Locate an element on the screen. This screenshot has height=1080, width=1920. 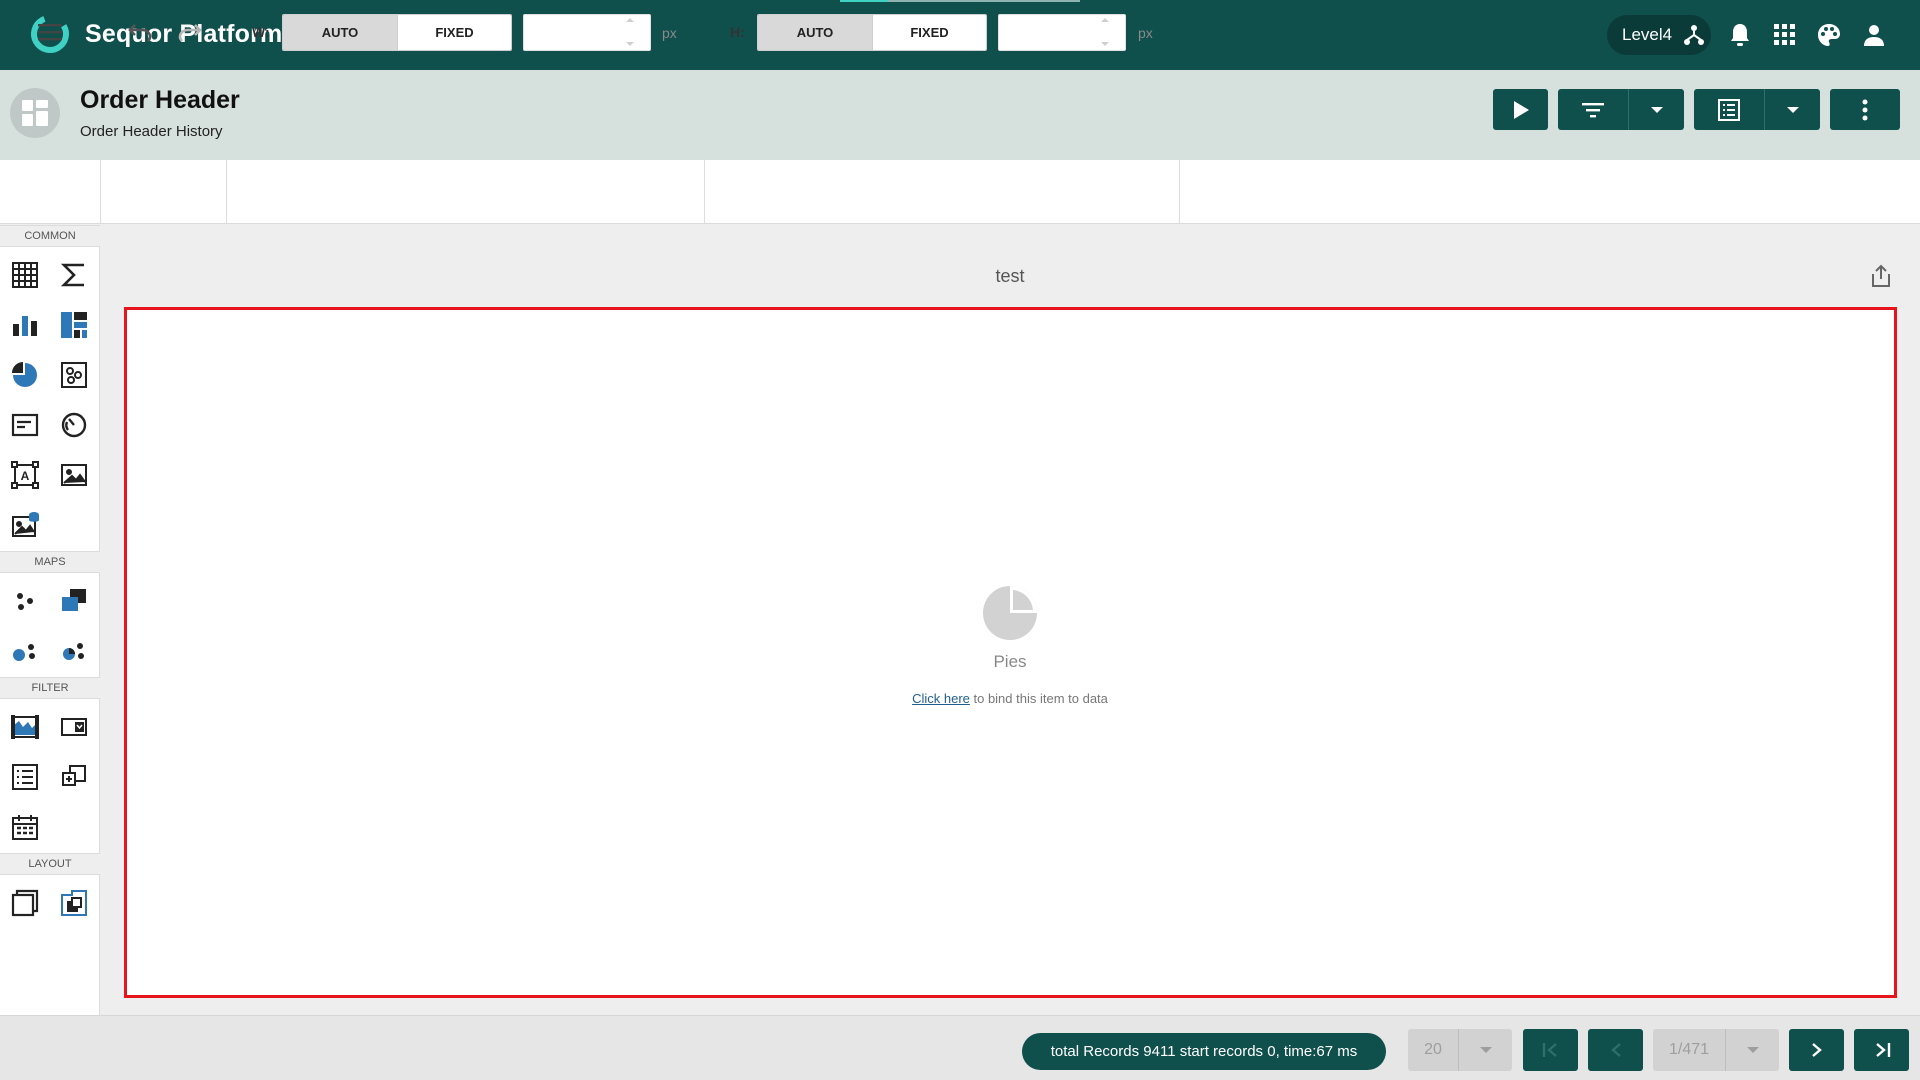
pie-chart-icon is located at coordinates (1010, 613).